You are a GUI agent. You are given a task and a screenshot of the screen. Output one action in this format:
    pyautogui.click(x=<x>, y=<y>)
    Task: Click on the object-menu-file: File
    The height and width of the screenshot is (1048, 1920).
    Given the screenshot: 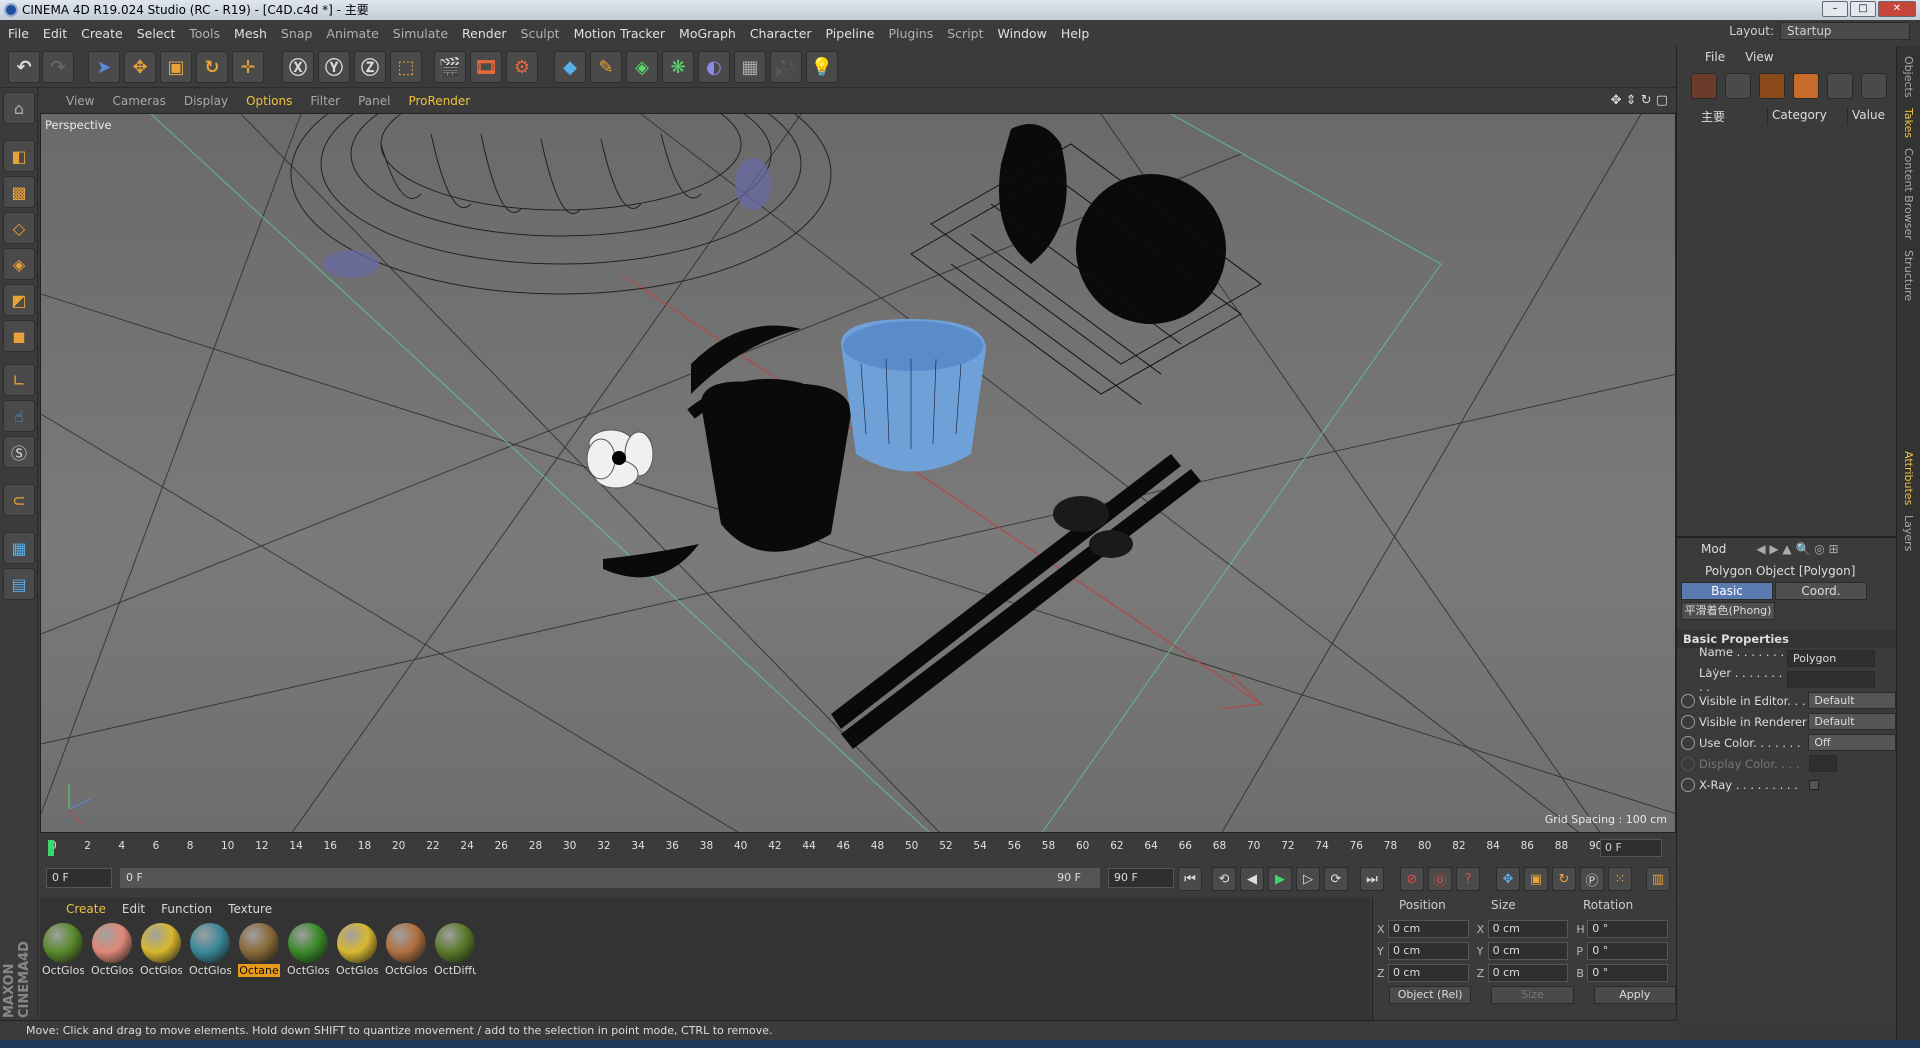 What is the action you would take?
    pyautogui.click(x=1715, y=57)
    